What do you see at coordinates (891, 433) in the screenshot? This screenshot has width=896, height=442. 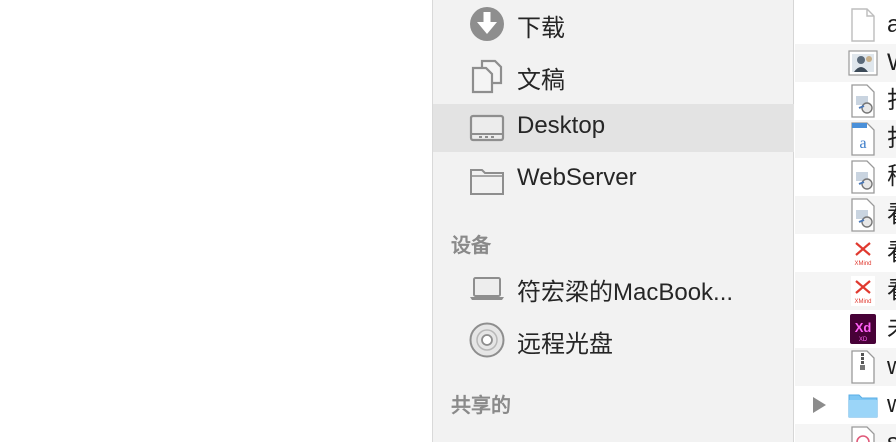 I see `file-name: s` at bounding box center [891, 433].